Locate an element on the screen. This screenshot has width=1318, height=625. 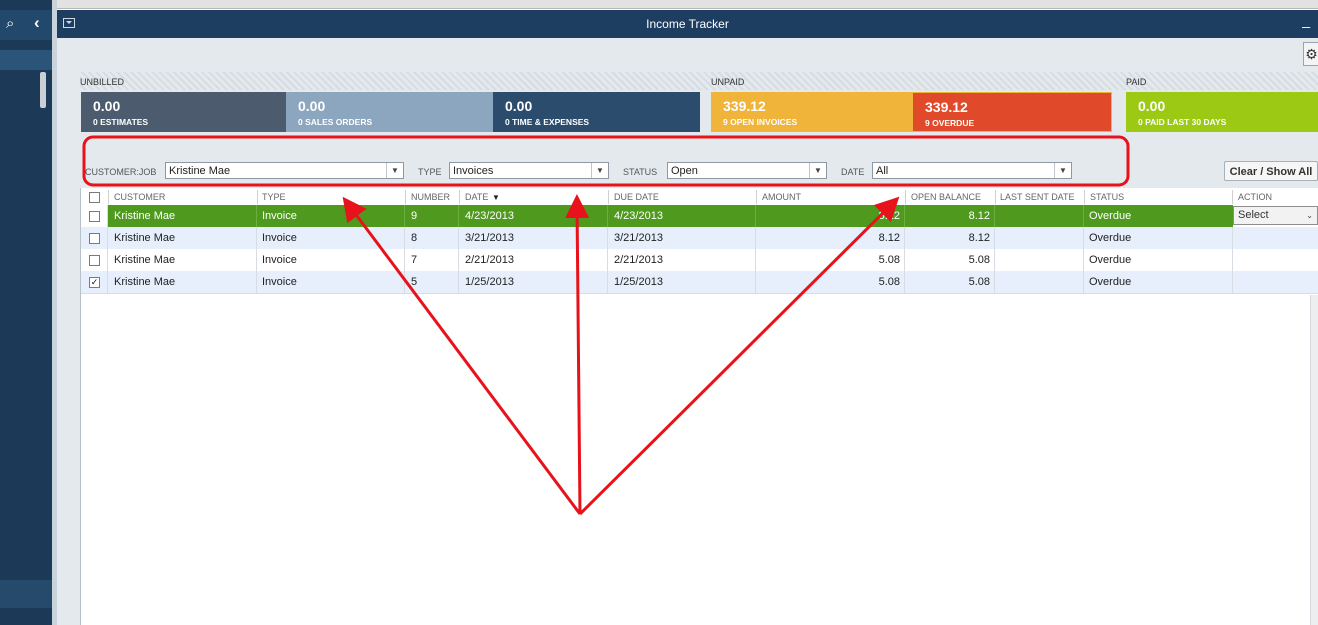
column-header-last-sent-date: LAST SENT DATE is located at coordinates (1037, 197).